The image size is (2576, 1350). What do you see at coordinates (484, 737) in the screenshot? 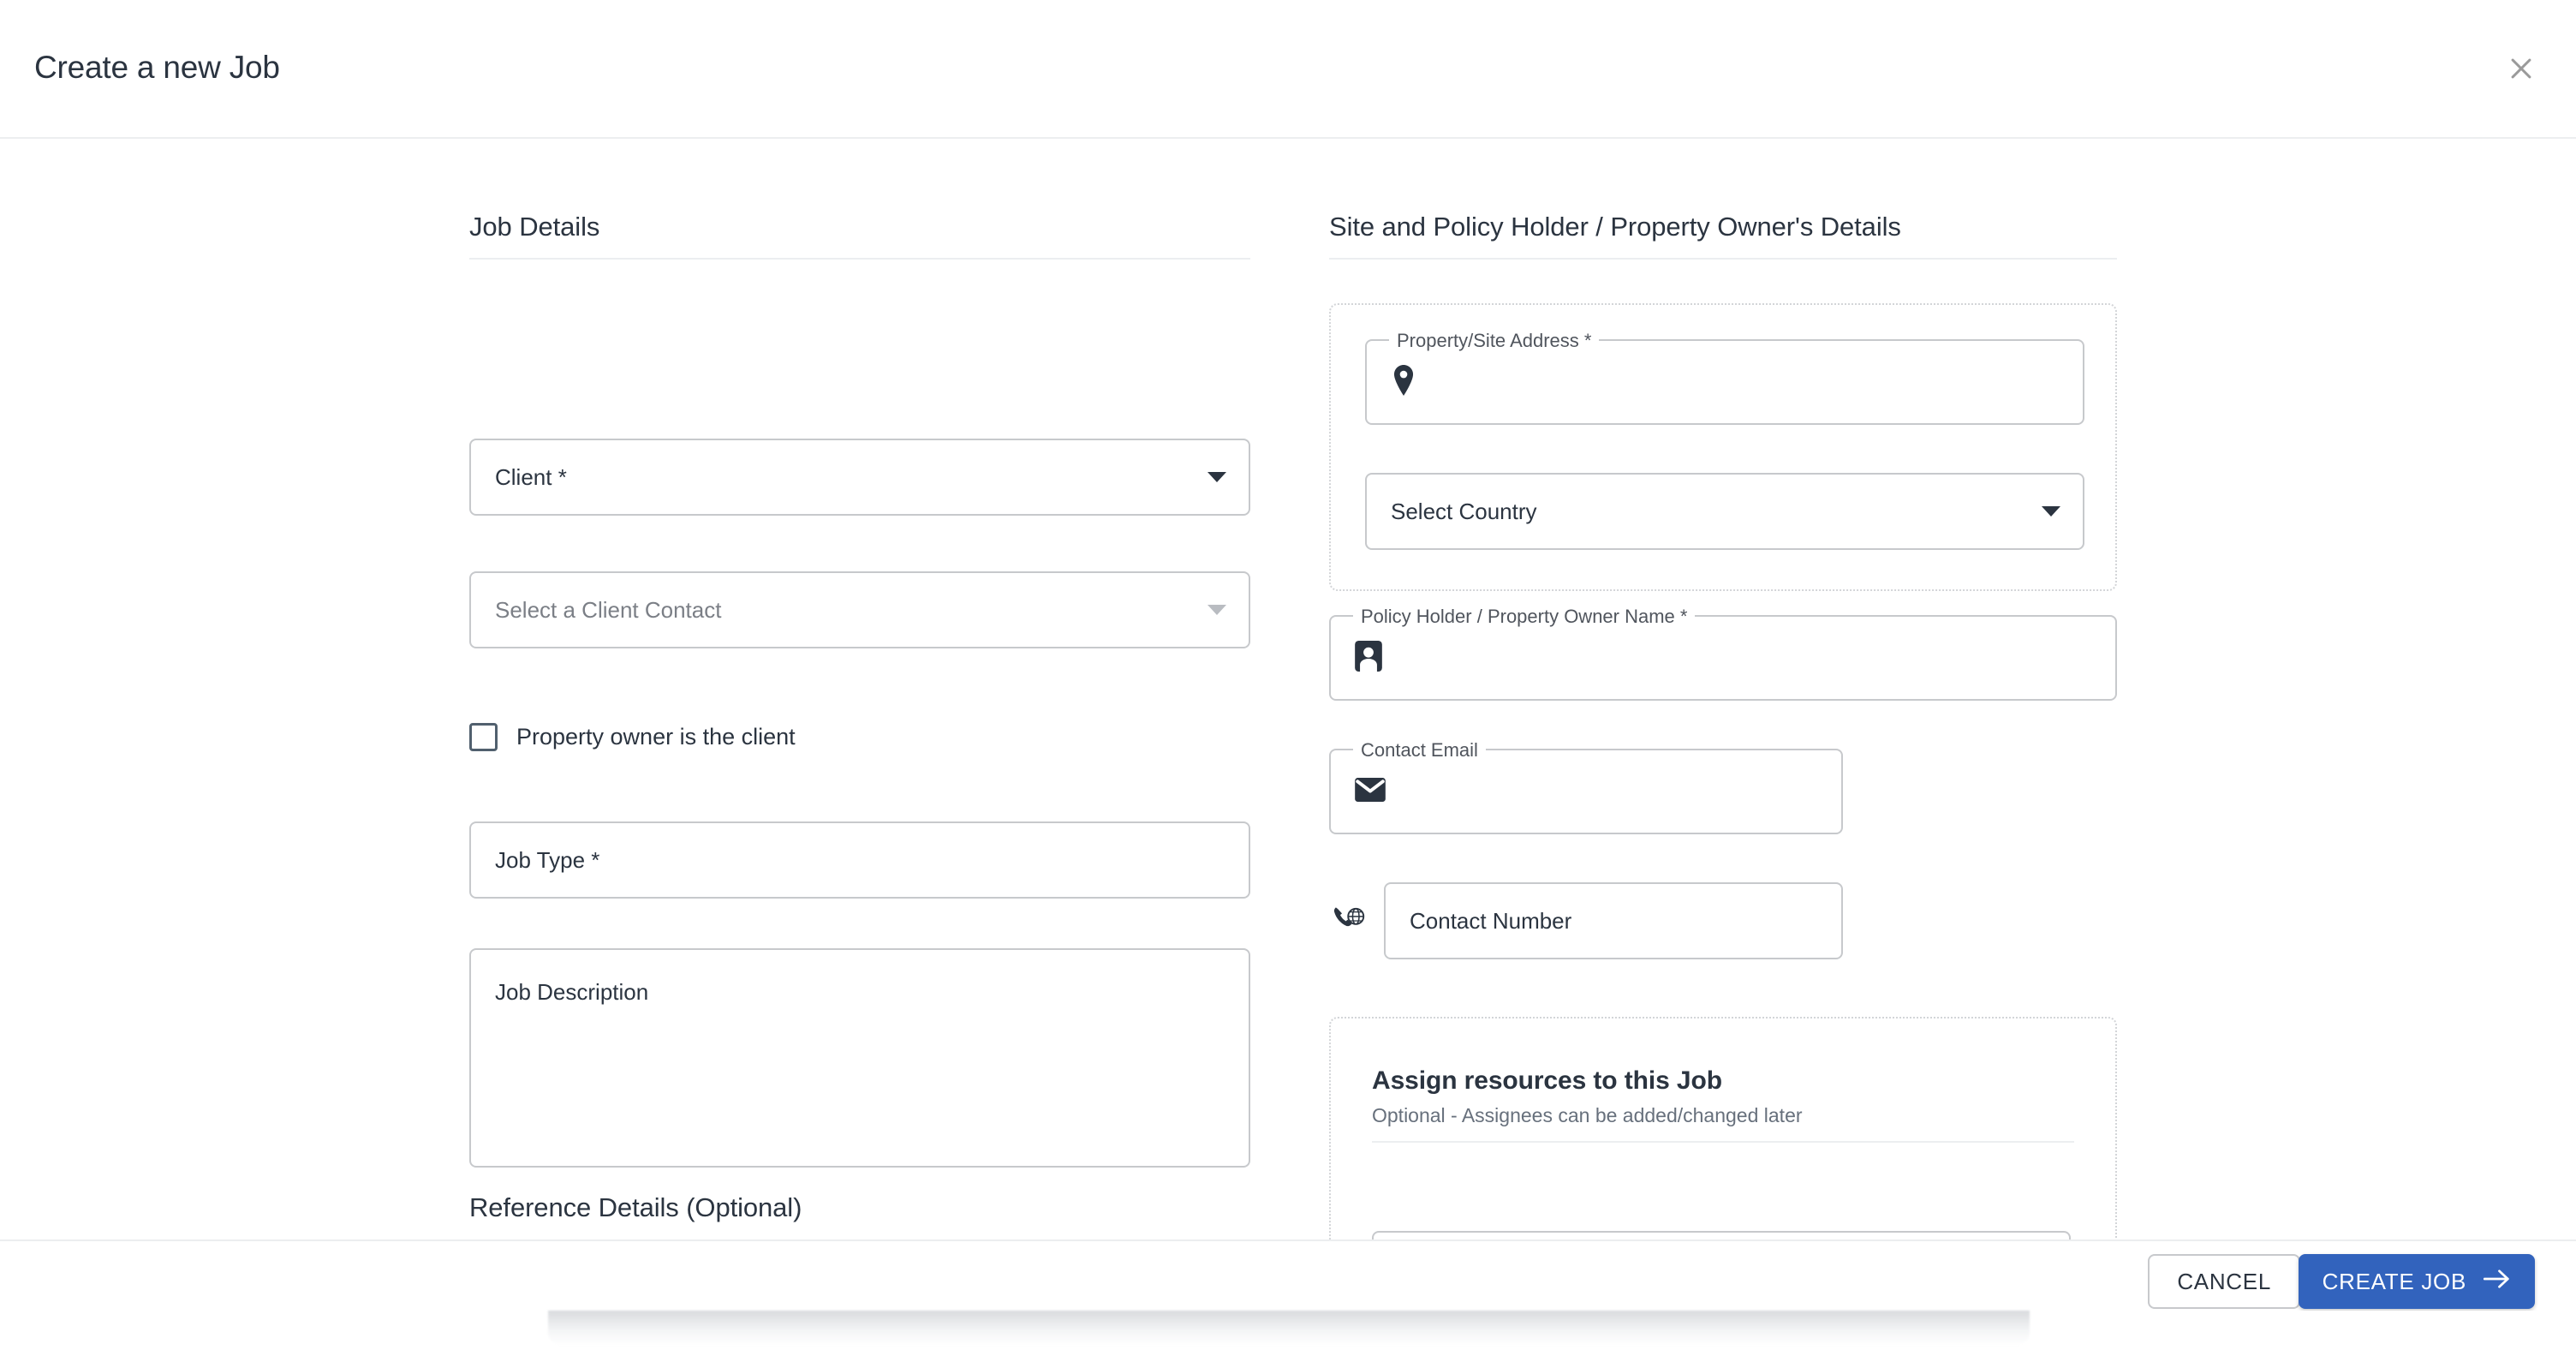
I see `checkbox-box-icon` at bounding box center [484, 737].